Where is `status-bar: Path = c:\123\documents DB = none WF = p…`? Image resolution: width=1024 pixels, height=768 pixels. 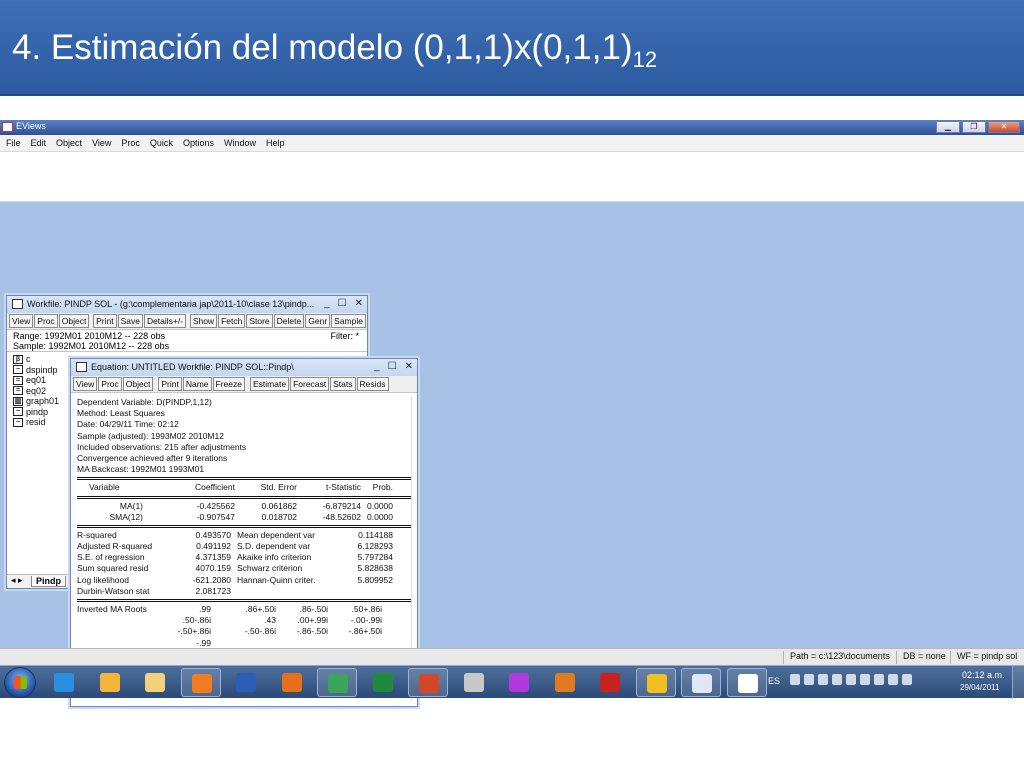 status-bar: Path = c:\123\documents DB = none WF = p… is located at coordinates (512, 656).